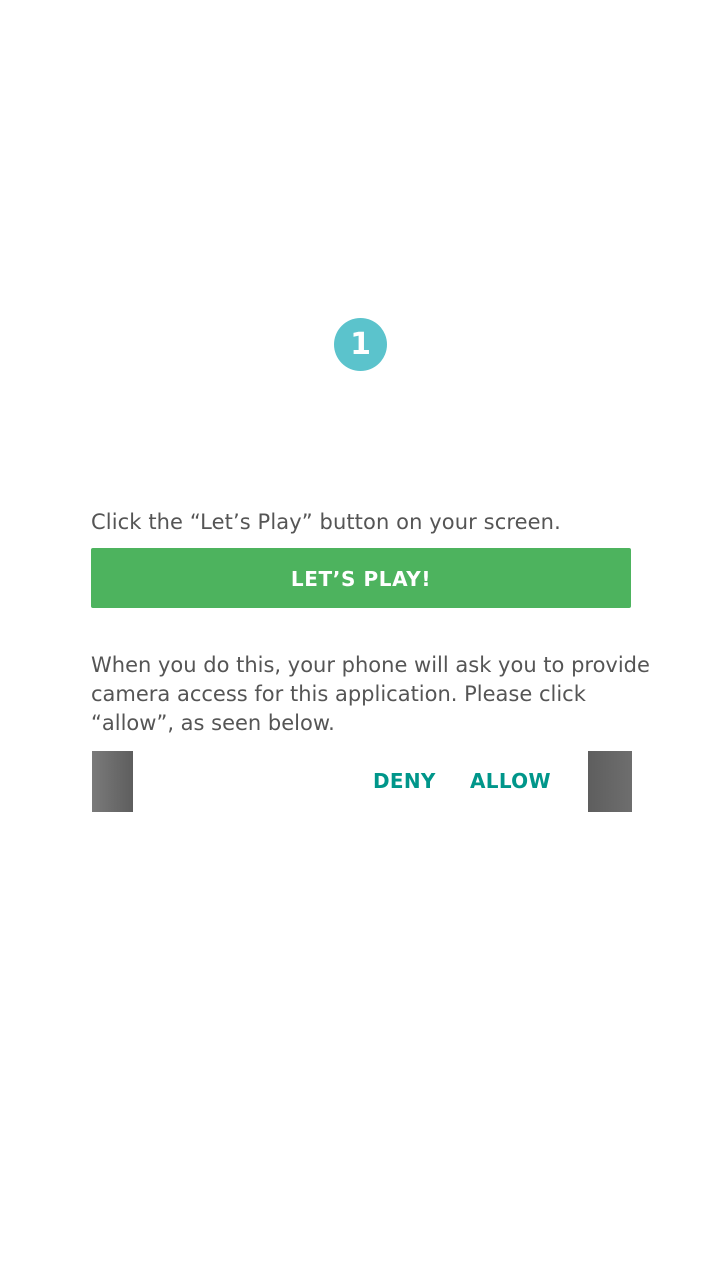 The width and height of the screenshot is (720, 1280). Describe the element at coordinates (510, 781) in the screenshot. I see `allow-button: ALLOW` at that location.